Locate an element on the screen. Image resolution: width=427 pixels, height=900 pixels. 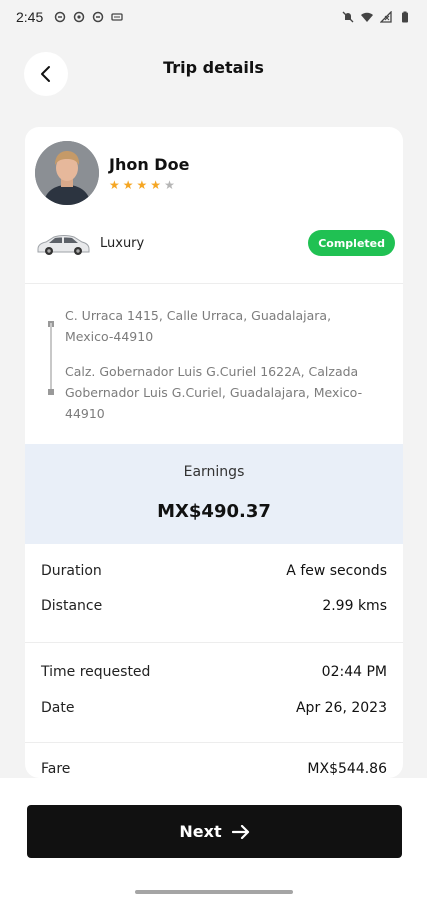
header: Trip details is located at coordinates (213, 76).